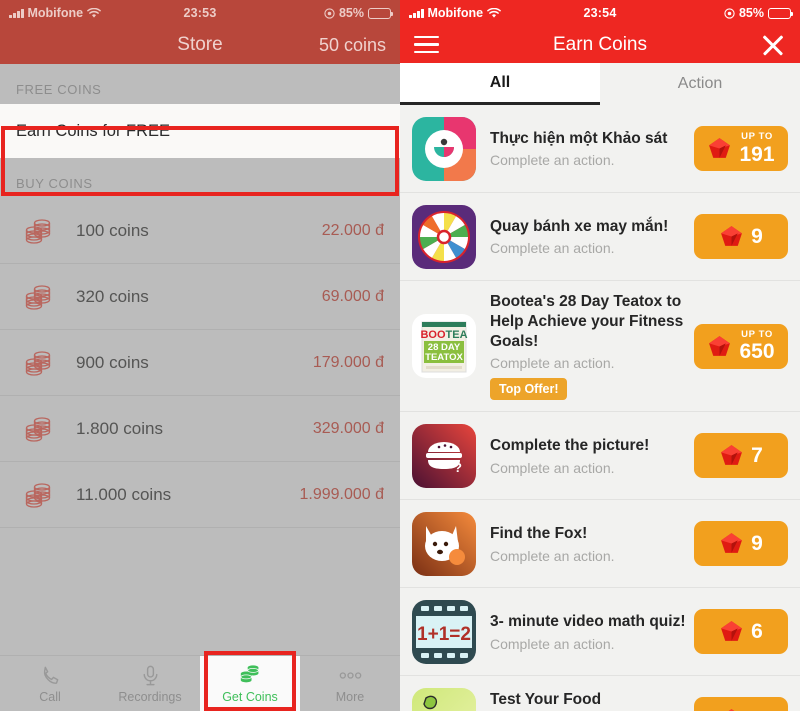 Image resolution: width=800 pixels, height=711 pixels. What do you see at coordinates (200, 84) in the screenshot?
I see `free-coins-section-header: FREE COINS` at bounding box center [200, 84].